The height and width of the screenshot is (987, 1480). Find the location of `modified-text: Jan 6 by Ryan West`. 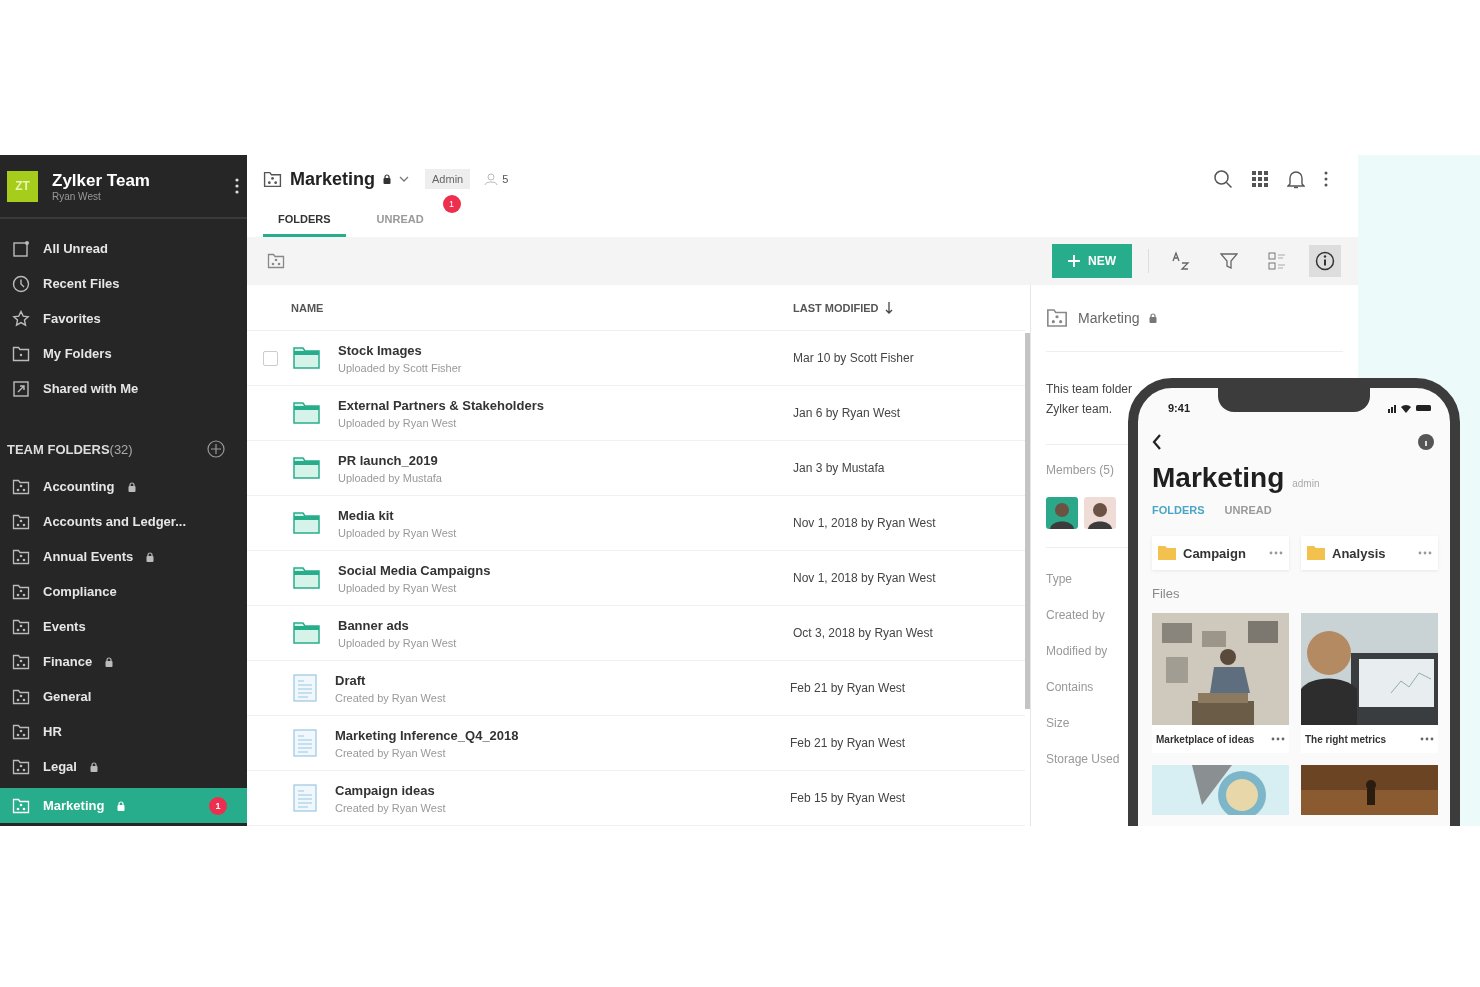

modified-text: Jan 6 by Ryan West is located at coordinates (847, 413).